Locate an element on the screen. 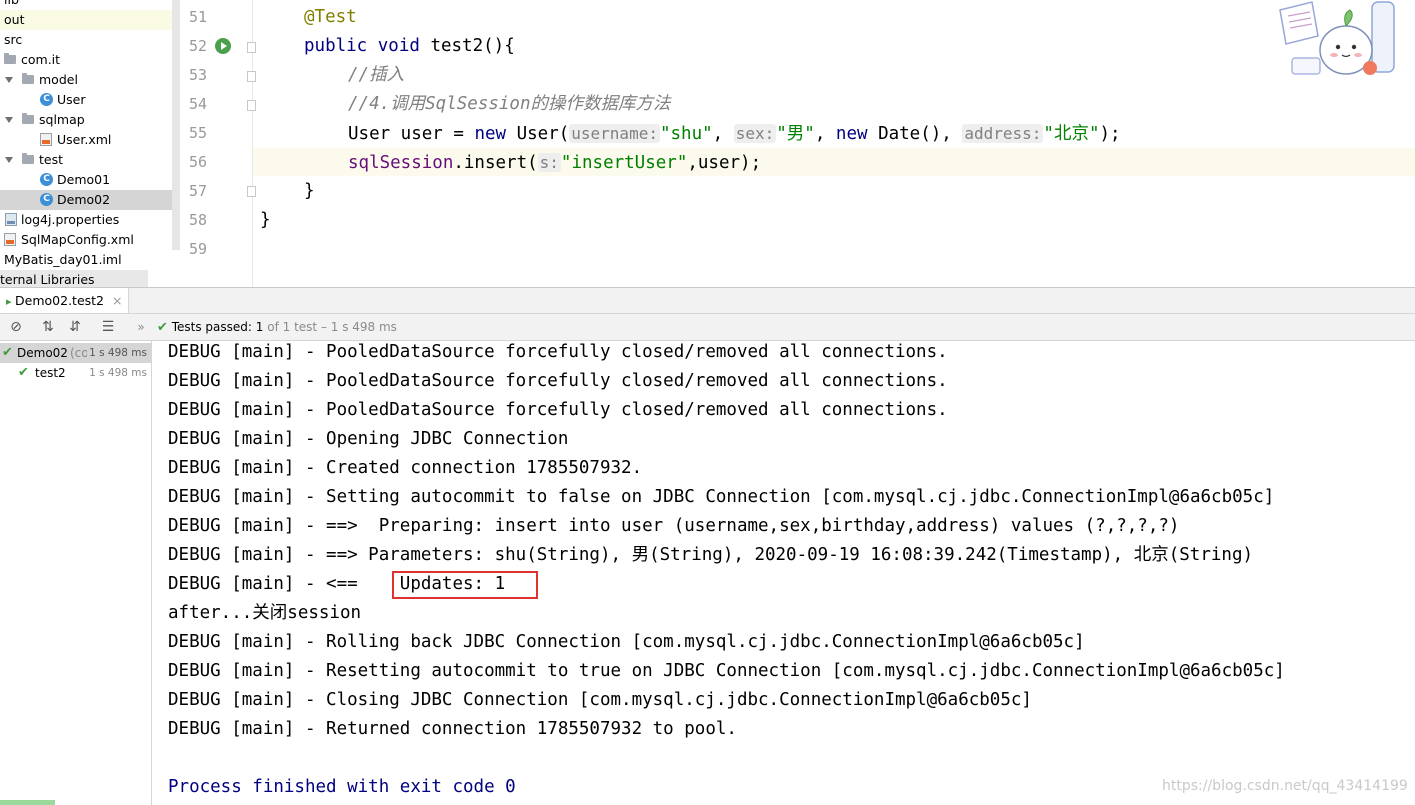  tree-item-label: SqlMapConfig.xml is located at coordinates (77, 239).